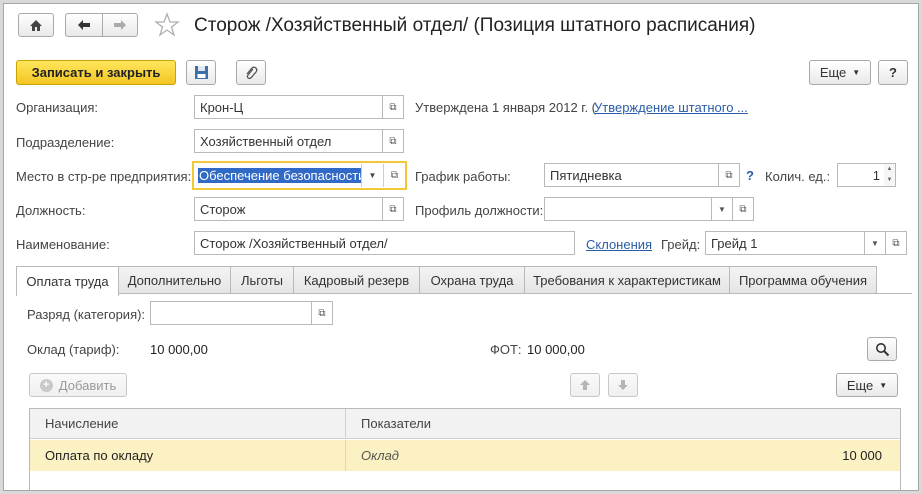 The width and height of the screenshot is (922, 494). Describe the element at coordinates (73, 349) in the screenshot. I see `salary-label: Оклад (тариф):` at that location.